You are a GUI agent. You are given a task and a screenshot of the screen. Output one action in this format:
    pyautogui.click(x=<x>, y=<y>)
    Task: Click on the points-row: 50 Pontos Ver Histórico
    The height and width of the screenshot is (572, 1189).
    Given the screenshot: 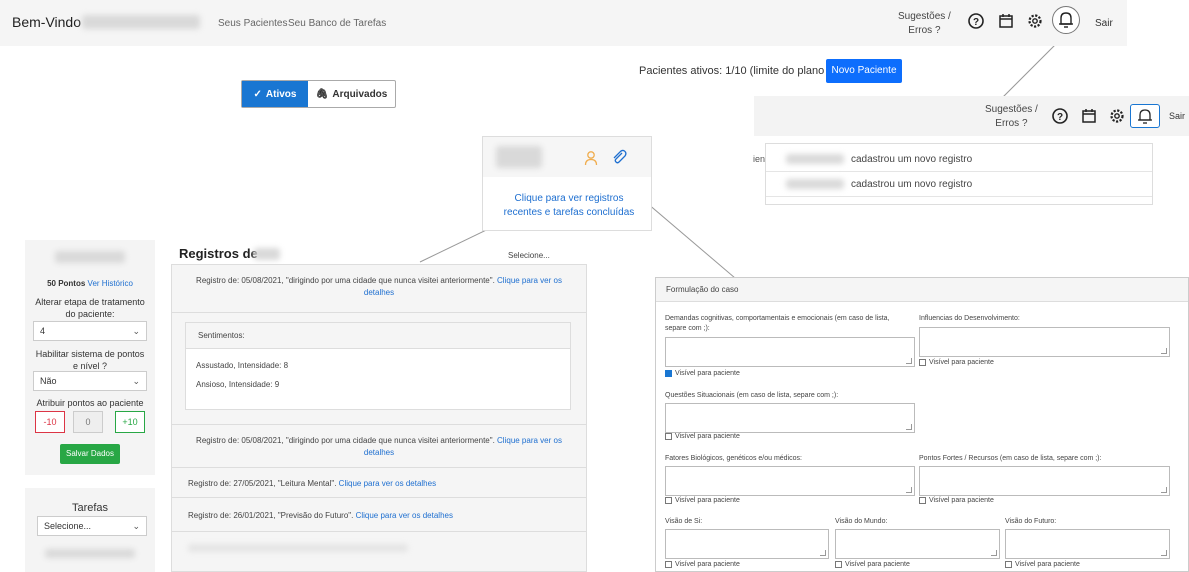 What is the action you would take?
    pyautogui.click(x=90, y=284)
    